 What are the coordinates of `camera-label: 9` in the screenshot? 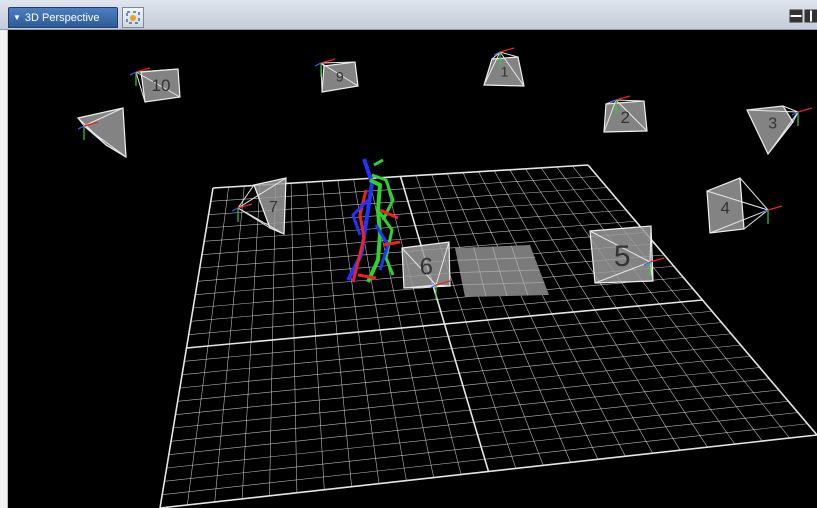 It's located at (340, 76).